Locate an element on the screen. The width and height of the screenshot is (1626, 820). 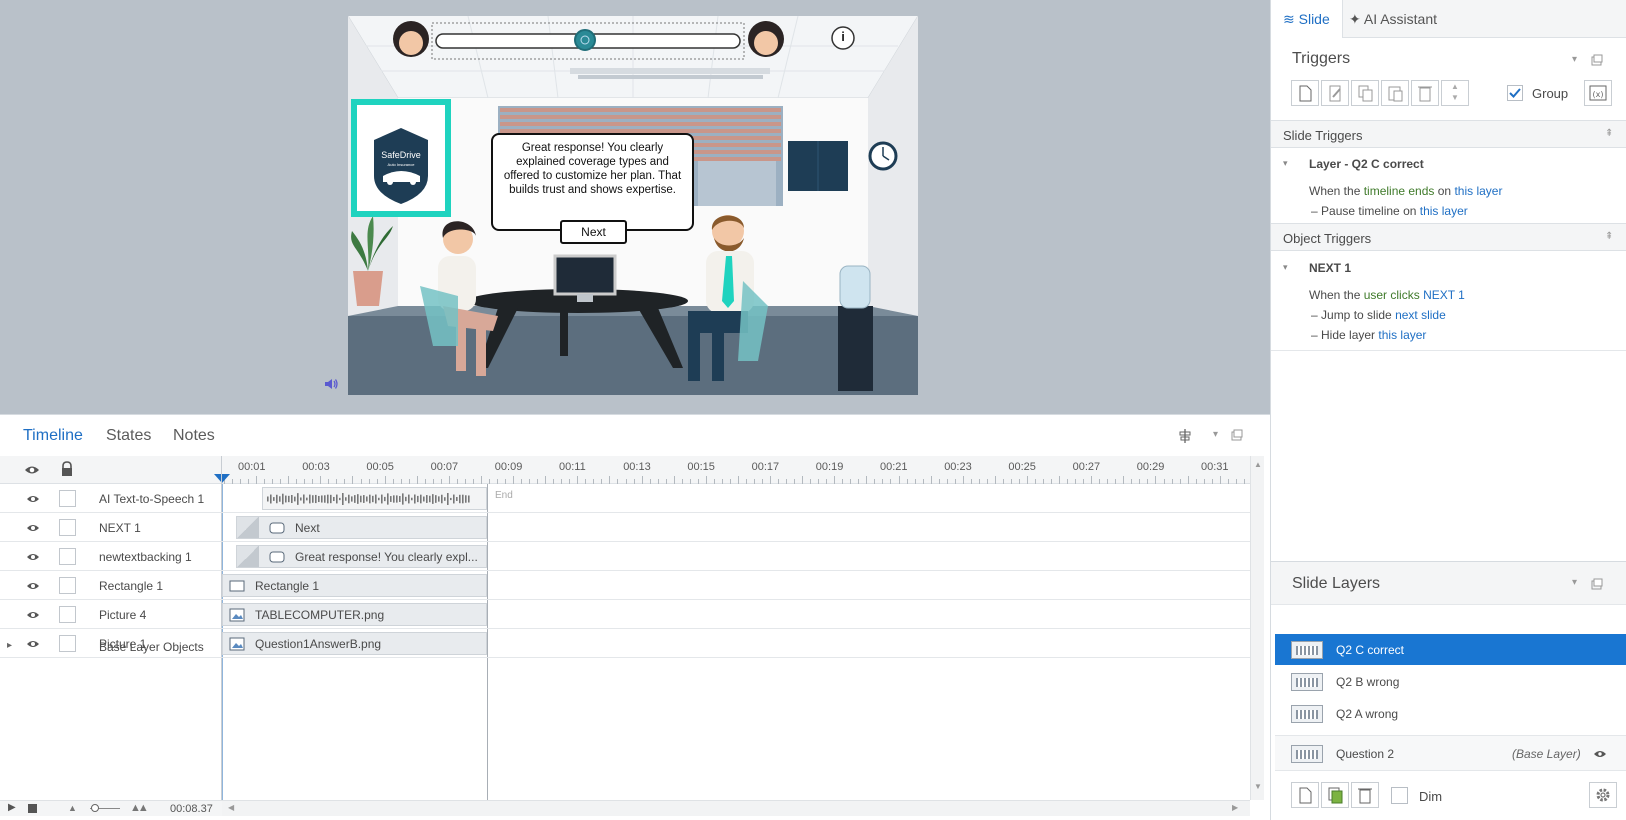
new-layer-button is located at coordinates (1305, 795).